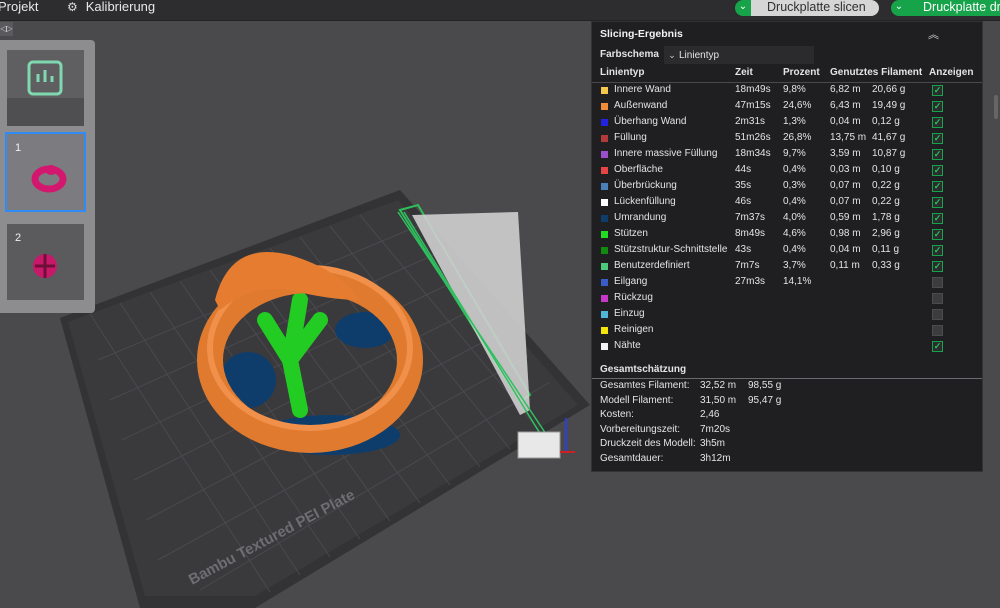  Describe the element at coordinates (848, 137) in the screenshot. I see `line-type-length: 13,75 m` at that location.